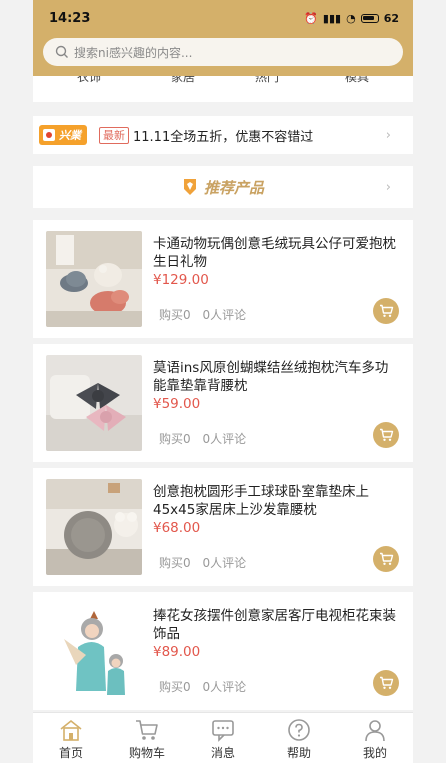 The width and height of the screenshot is (446, 763). I want to click on tab-help: 帮助, so click(299, 738).